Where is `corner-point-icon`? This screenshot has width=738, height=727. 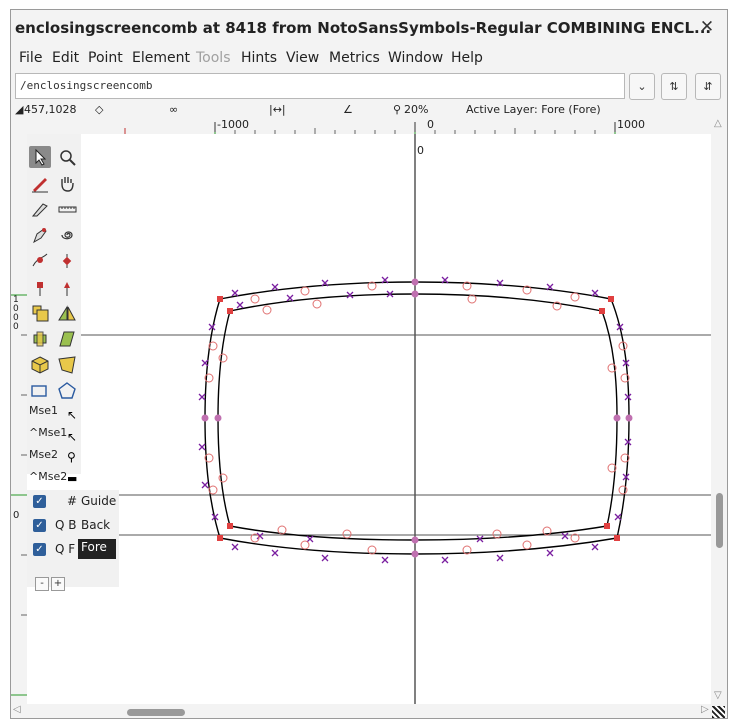
corner-point-icon is located at coordinates (40, 289).